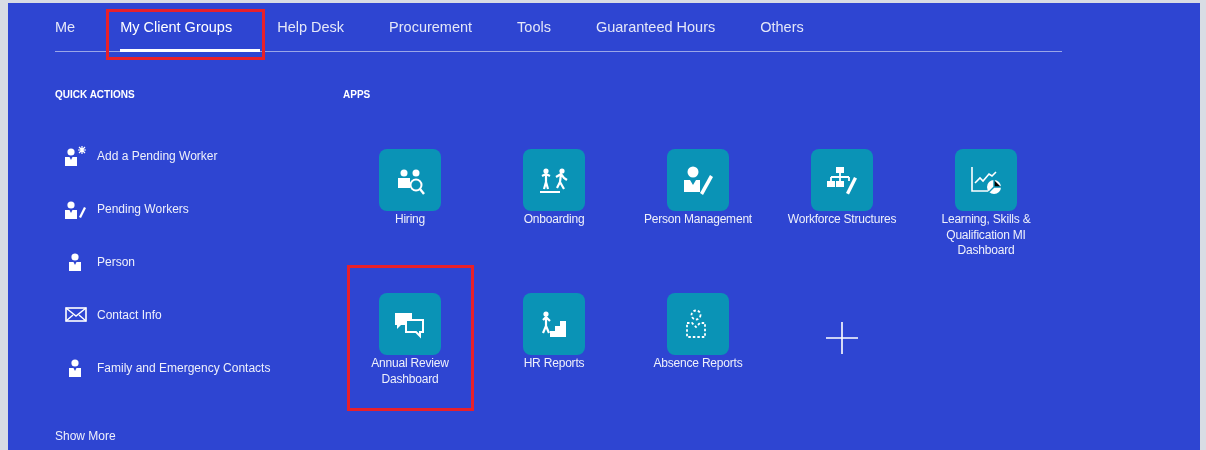 This screenshot has width=1206, height=450. What do you see at coordinates (76, 155) in the screenshot?
I see `add-person-icon` at bounding box center [76, 155].